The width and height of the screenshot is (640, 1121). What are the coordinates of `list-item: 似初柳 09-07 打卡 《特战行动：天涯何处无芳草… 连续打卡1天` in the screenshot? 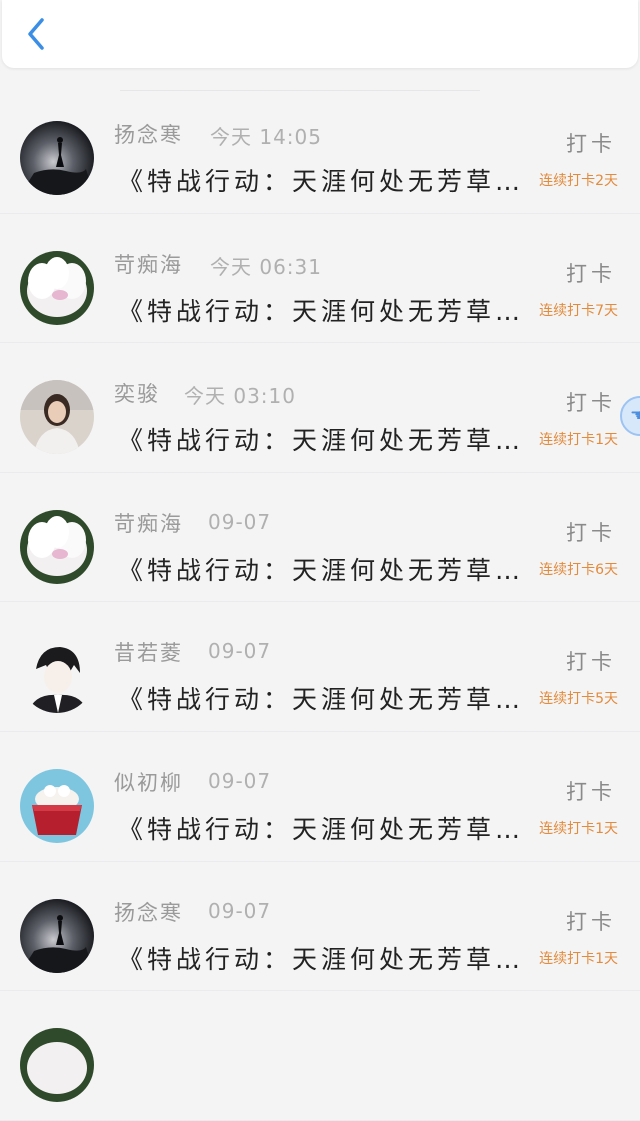 It's located at (320, 797).